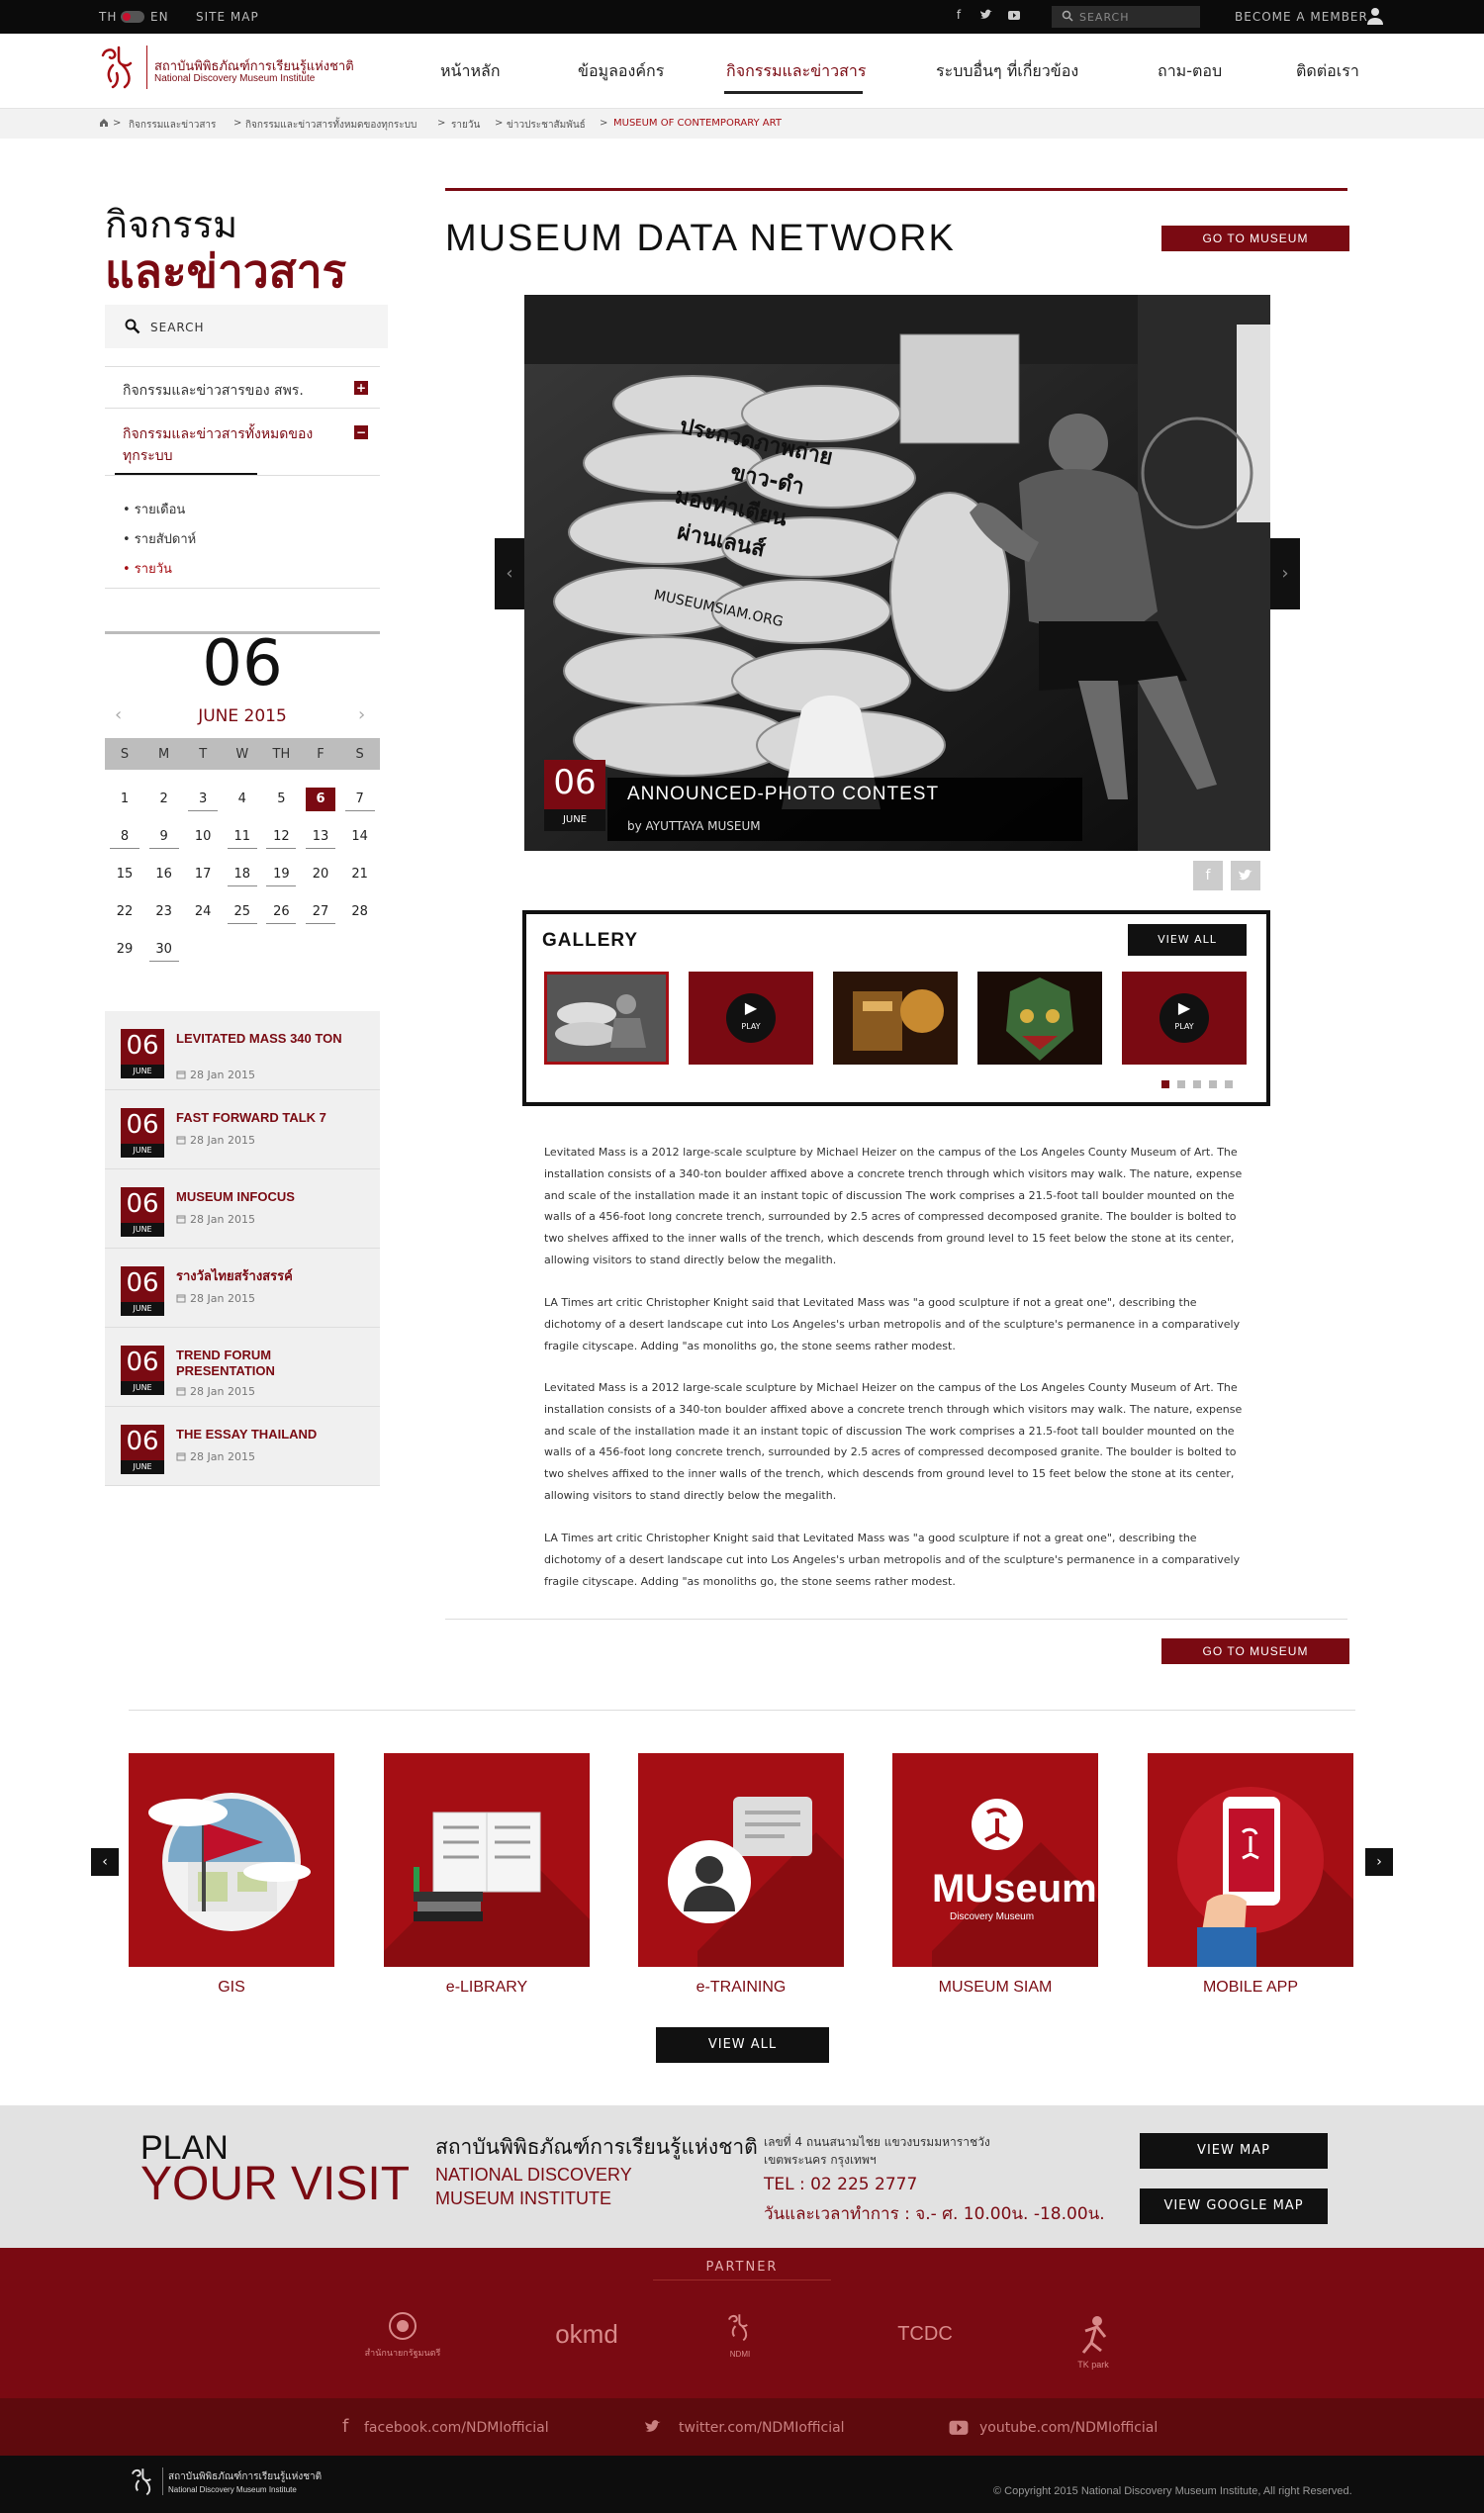 Image resolution: width=1484 pixels, height=2513 pixels. What do you see at coordinates (360, 912) in the screenshot?
I see `calendar-day: 28` at bounding box center [360, 912].